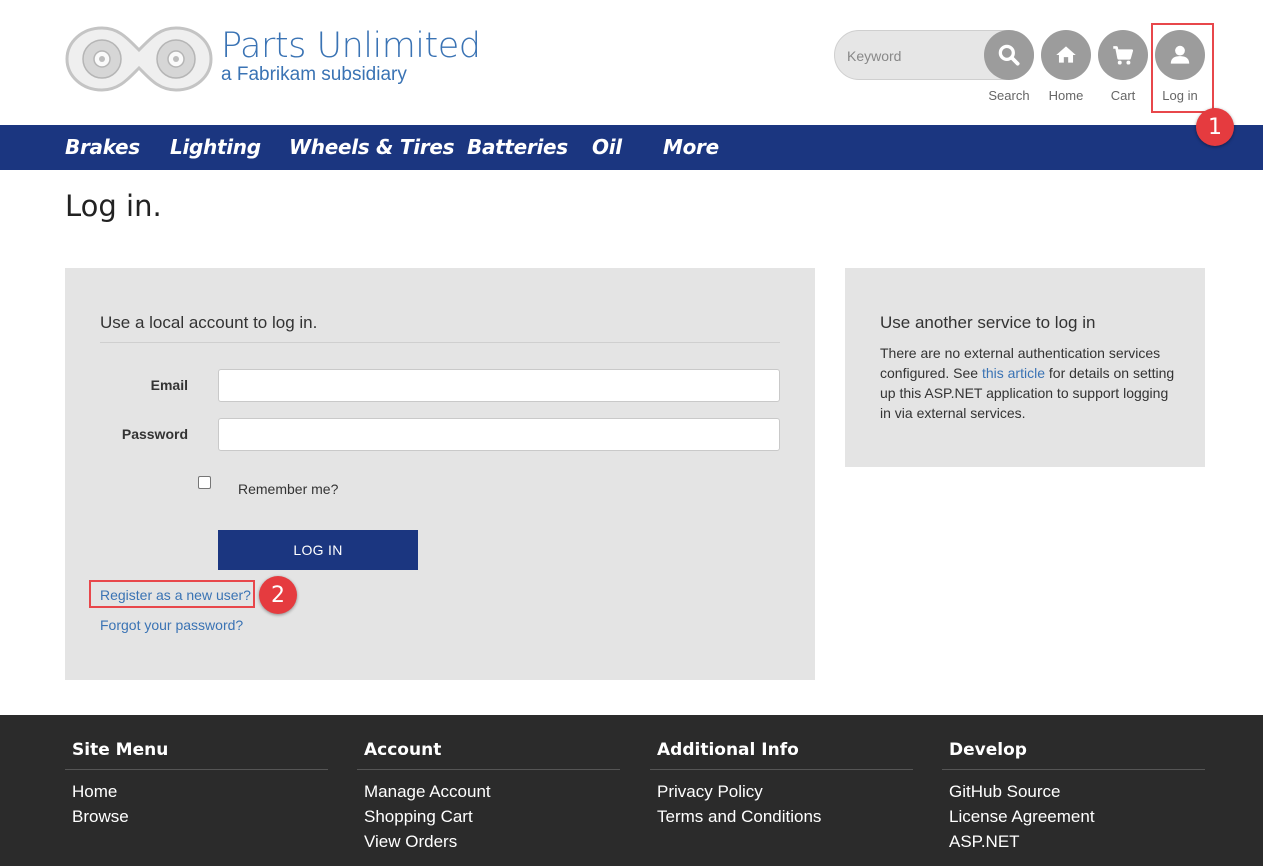  Describe the element at coordinates (1022, 817) in the screenshot. I see `footer-link-license: License Agreement` at that location.